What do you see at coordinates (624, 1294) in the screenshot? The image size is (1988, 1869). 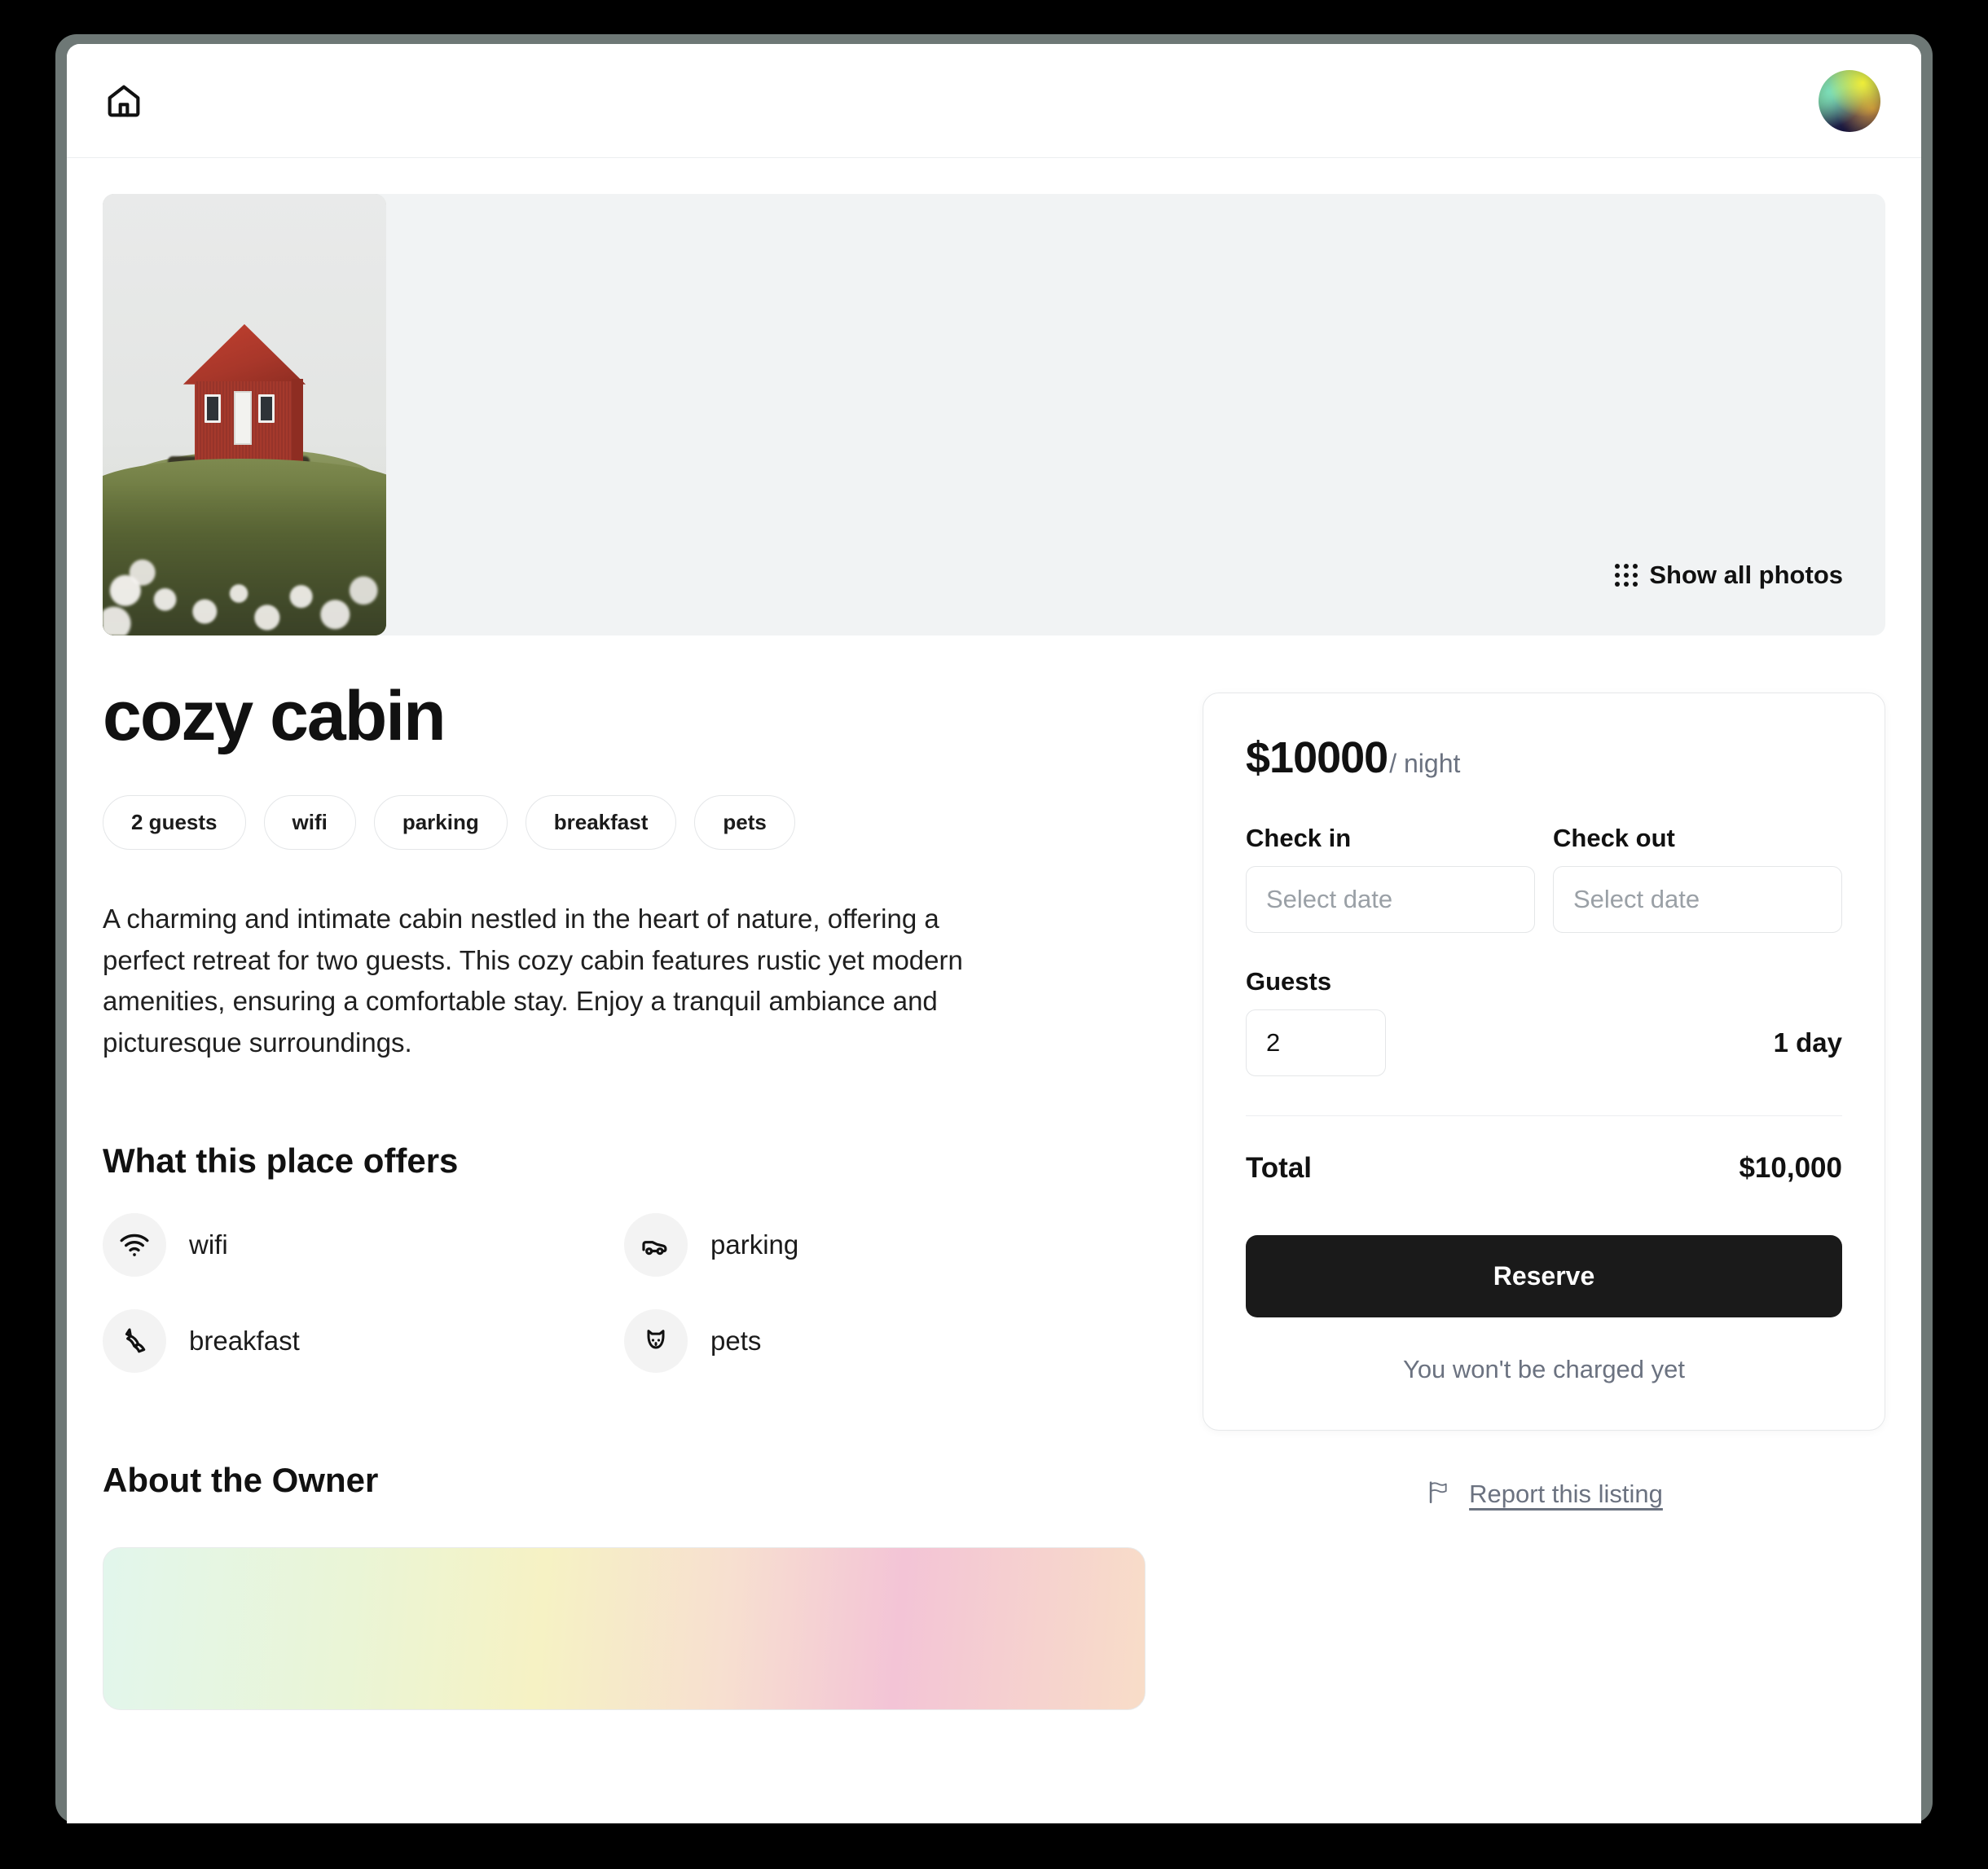 I see `amenities-grid: wifi parking breakfast pets` at bounding box center [624, 1294].